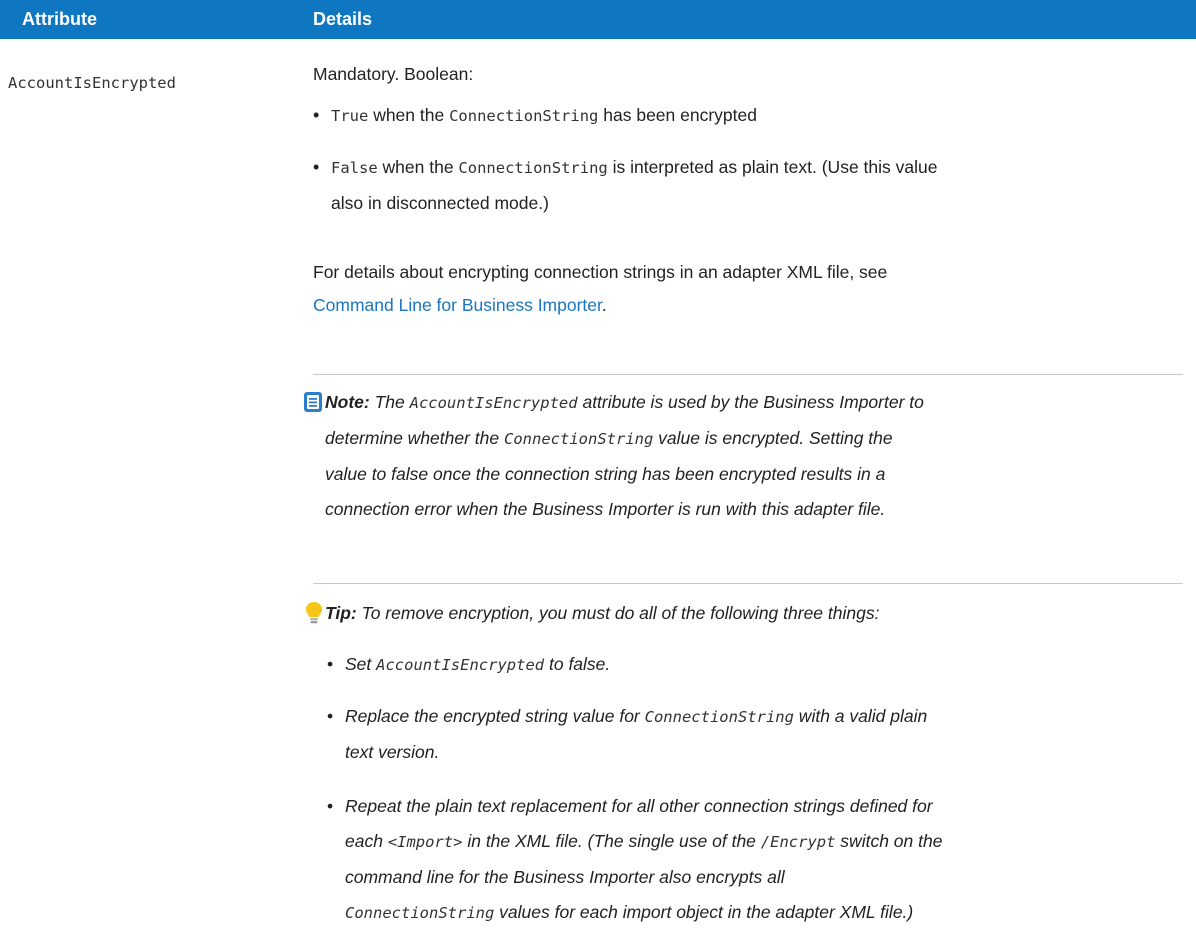 The width and height of the screenshot is (1196, 949). What do you see at coordinates (598, 19) in the screenshot?
I see `table-header: Attribute Details` at bounding box center [598, 19].